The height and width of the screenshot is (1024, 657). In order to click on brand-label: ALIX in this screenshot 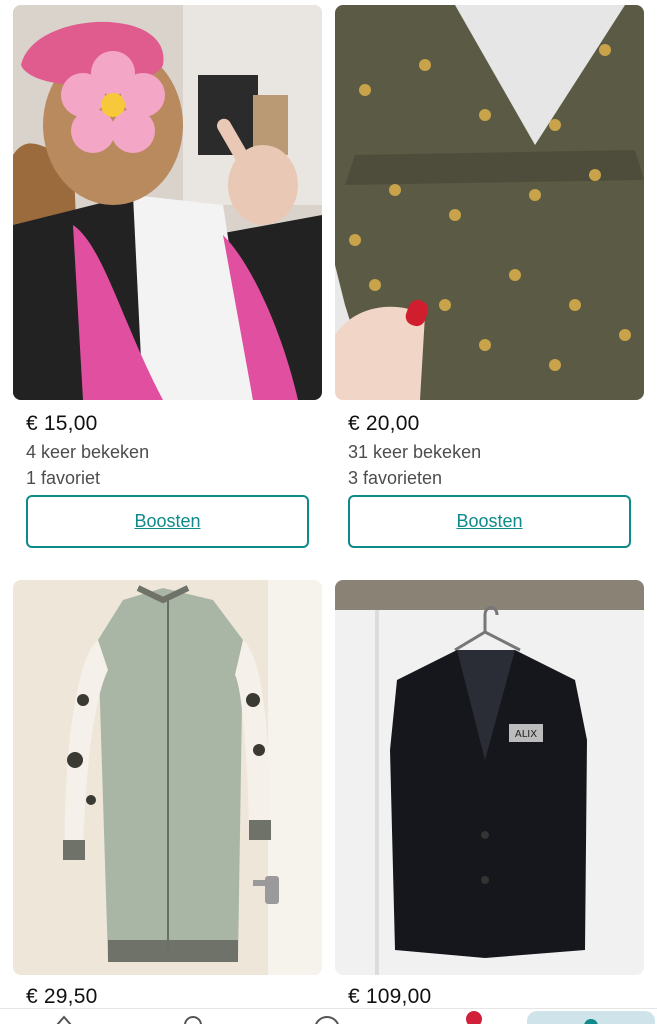, I will do `click(526, 734)`.